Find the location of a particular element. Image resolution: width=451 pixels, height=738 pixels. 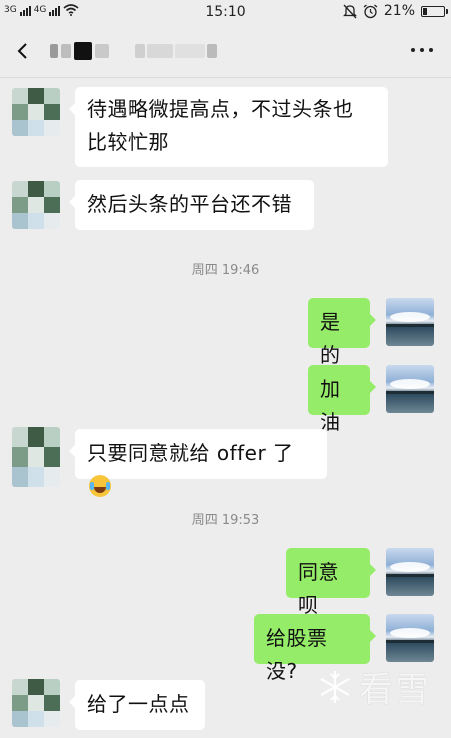

message-text: 是的 is located at coordinates (330, 338).